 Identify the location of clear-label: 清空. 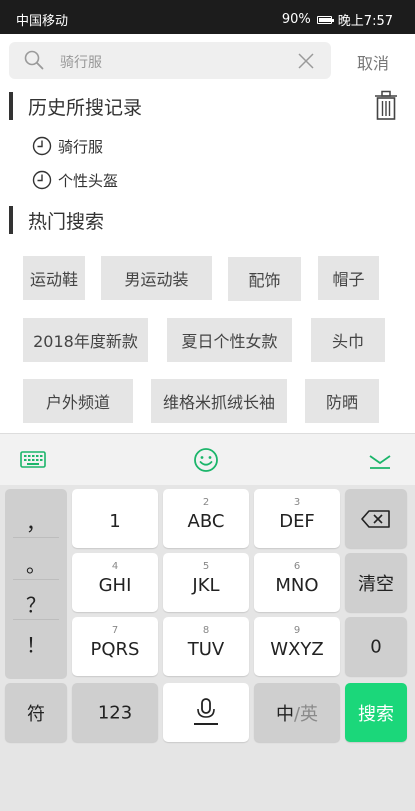
(376, 584).